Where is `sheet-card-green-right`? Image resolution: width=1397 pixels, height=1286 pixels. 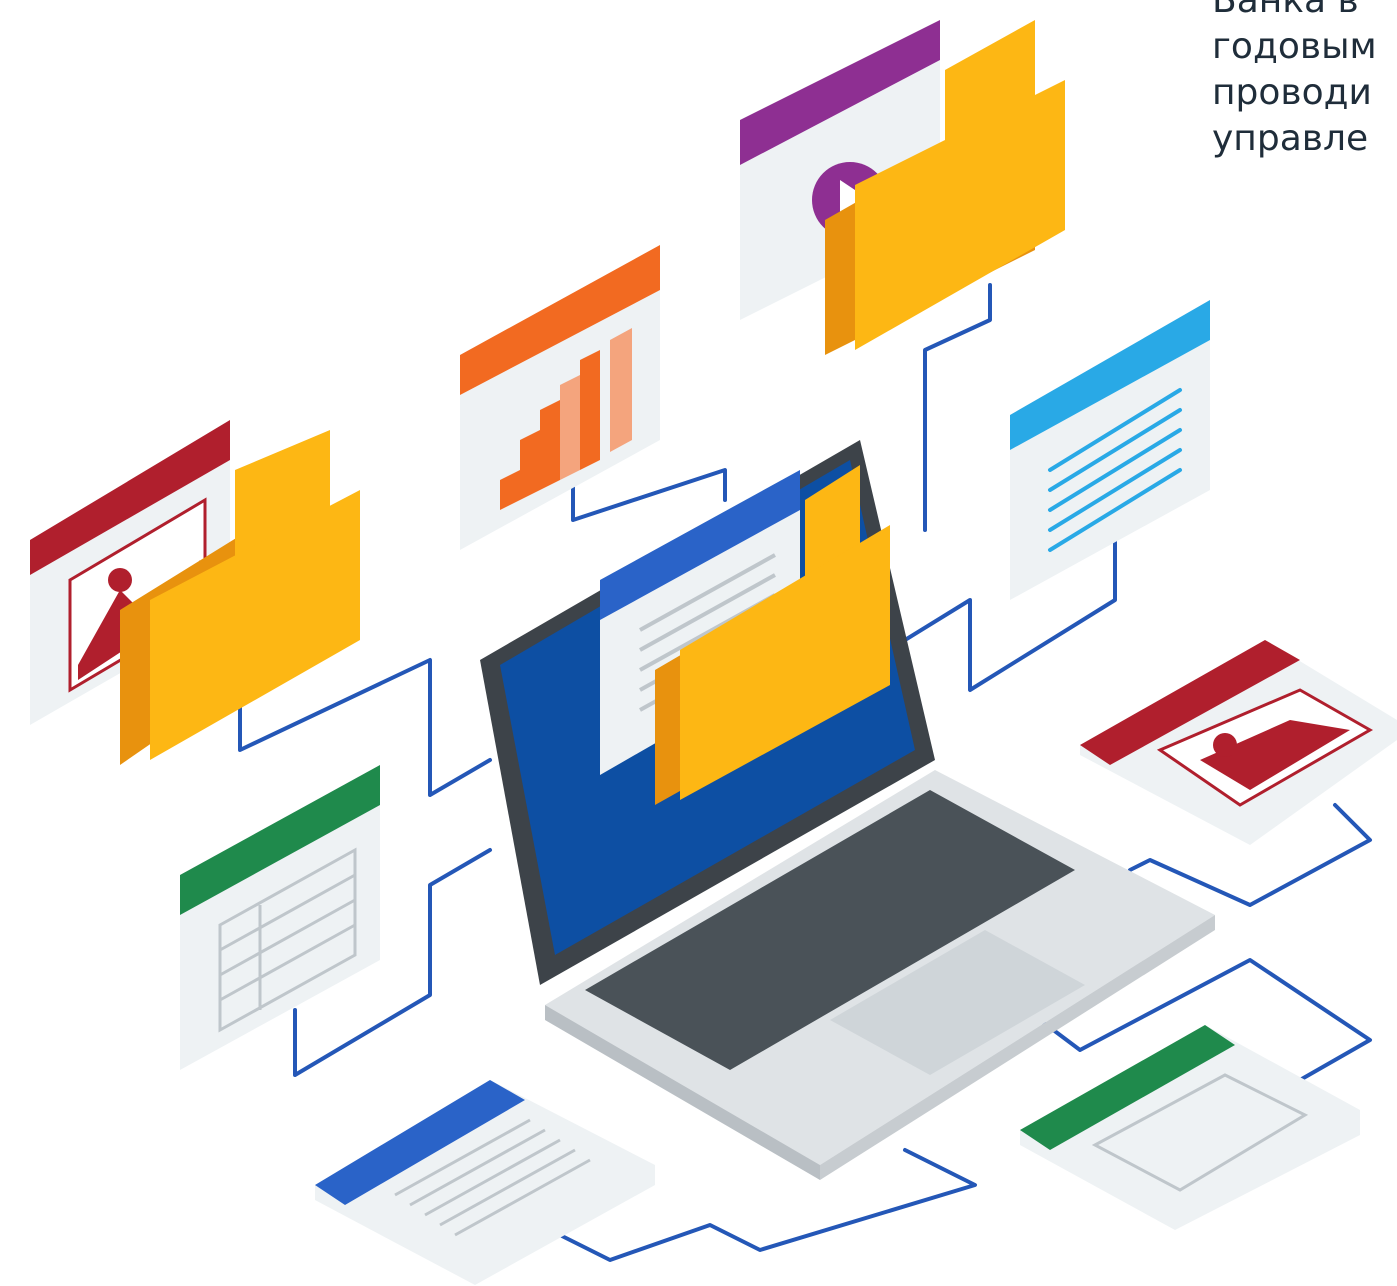
sheet-card-green-right is located at coordinates (1190, 1127).